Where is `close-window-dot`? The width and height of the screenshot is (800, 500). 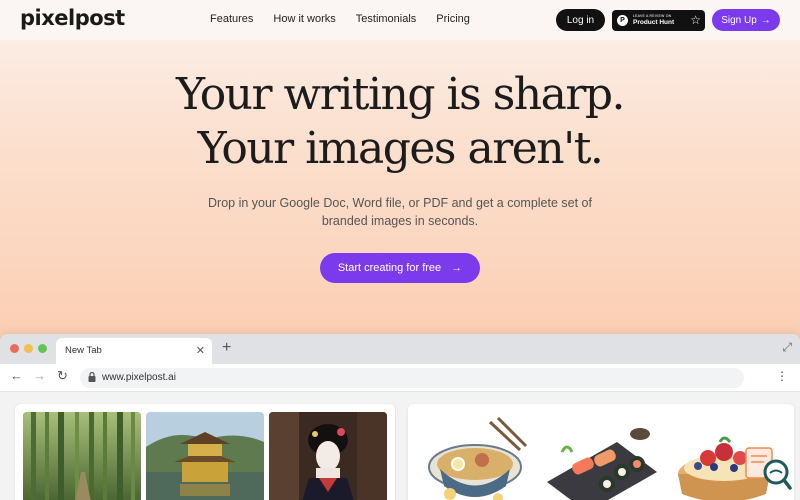 close-window-dot is located at coordinates (14, 348).